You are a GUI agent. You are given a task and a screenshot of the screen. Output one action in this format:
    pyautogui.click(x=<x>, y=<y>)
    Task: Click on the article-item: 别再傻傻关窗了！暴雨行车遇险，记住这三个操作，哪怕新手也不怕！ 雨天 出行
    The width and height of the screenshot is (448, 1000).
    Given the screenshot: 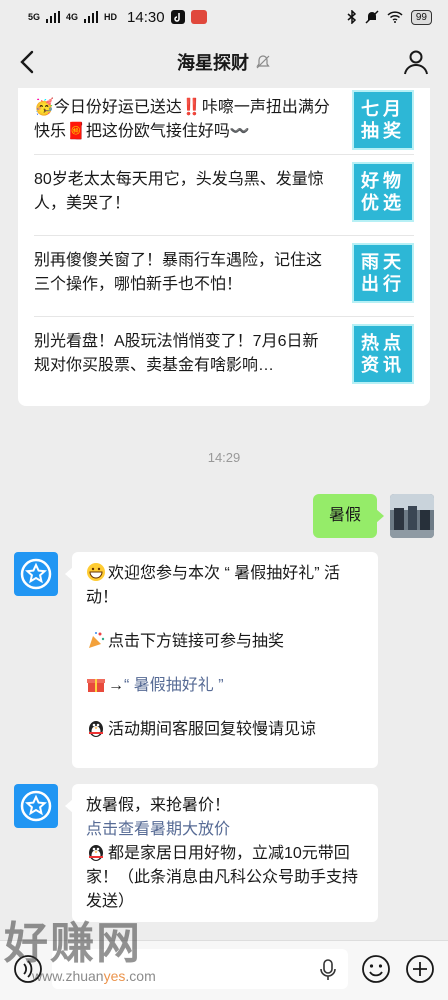 What is the action you would take?
    pyautogui.click(x=224, y=273)
    